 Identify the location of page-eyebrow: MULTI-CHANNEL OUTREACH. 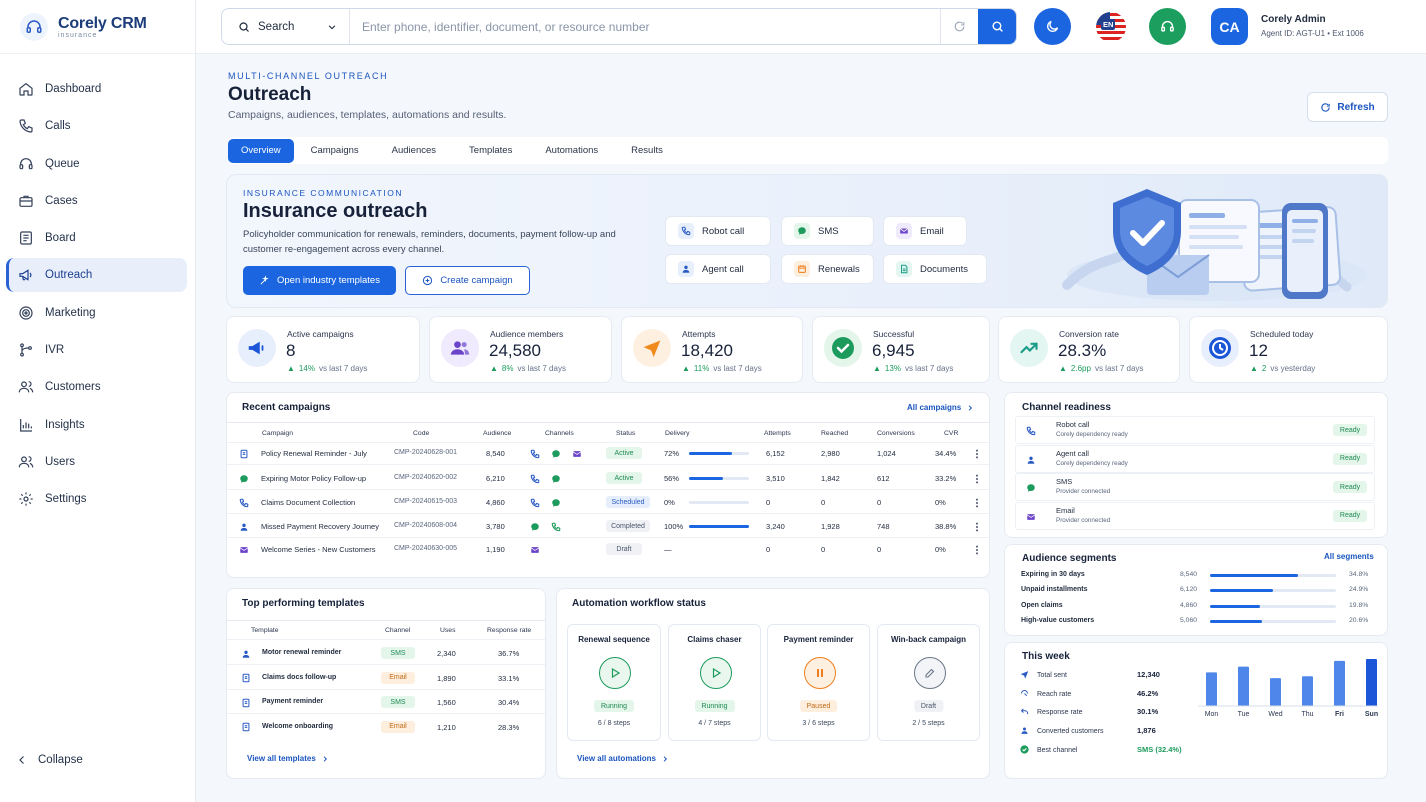
(308, 76).